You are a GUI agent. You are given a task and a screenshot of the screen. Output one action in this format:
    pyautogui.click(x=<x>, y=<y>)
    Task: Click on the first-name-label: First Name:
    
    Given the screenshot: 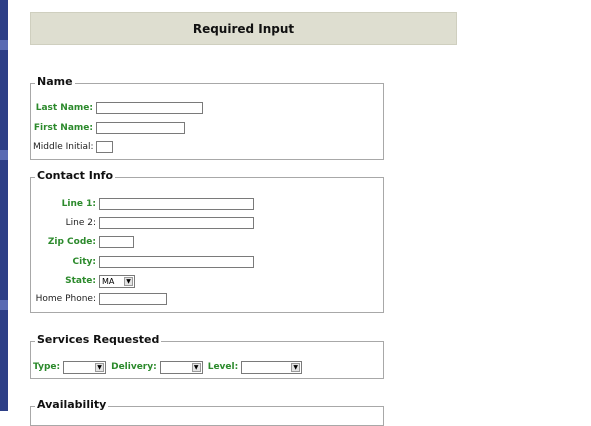 What is the action you would take?
    pyautogui.click(x=63, y=128)
    